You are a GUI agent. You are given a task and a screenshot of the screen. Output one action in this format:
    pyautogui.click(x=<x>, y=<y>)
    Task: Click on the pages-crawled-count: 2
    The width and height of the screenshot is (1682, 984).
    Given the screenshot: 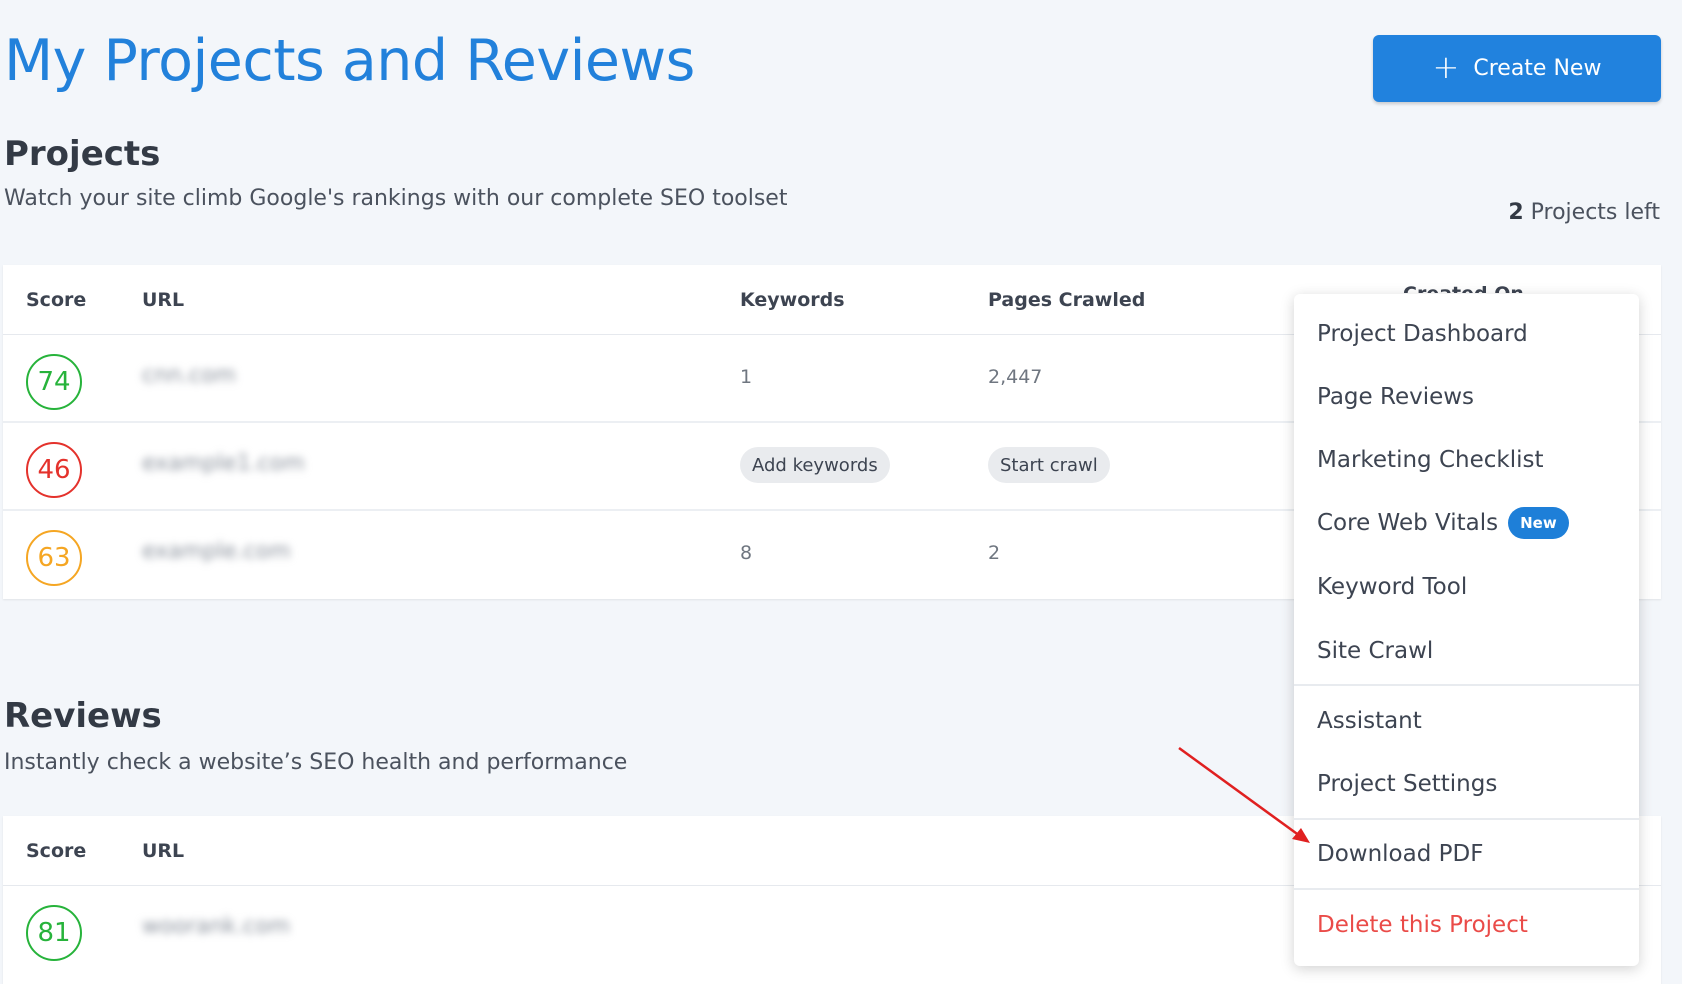 What is the action you would take?
    pyautogui.click(x=994, y=553)
    